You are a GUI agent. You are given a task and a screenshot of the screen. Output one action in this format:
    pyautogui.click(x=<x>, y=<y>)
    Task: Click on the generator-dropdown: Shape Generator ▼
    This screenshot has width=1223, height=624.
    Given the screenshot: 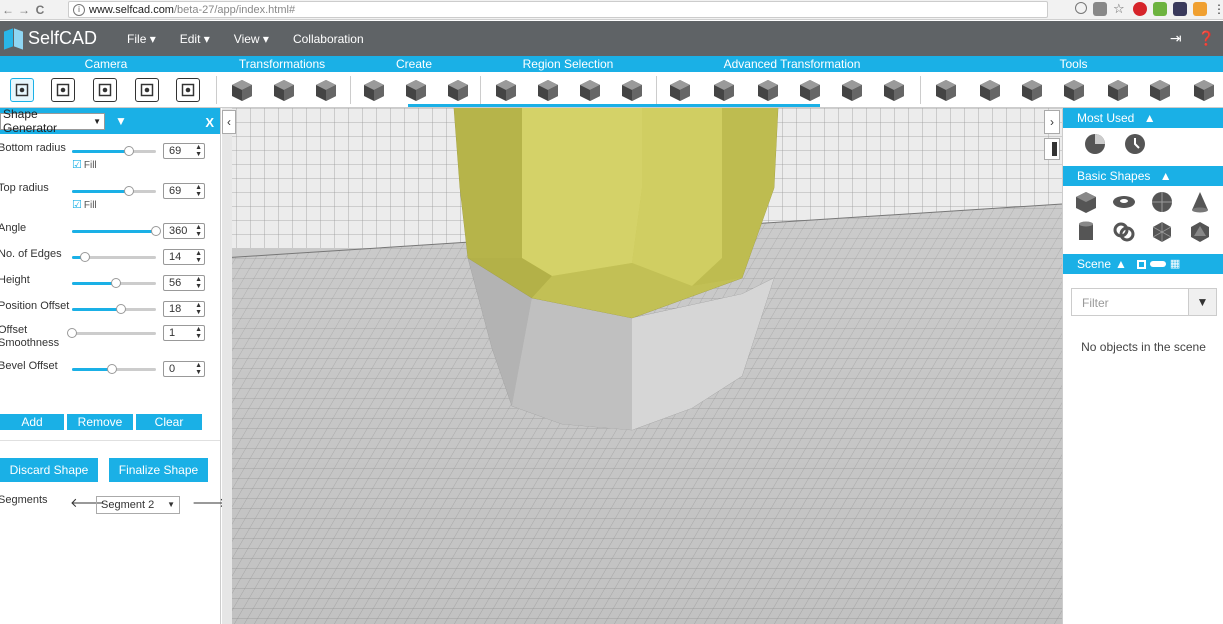 What is the action you would take?
    pyautogui.click(x=52, y=121)
    